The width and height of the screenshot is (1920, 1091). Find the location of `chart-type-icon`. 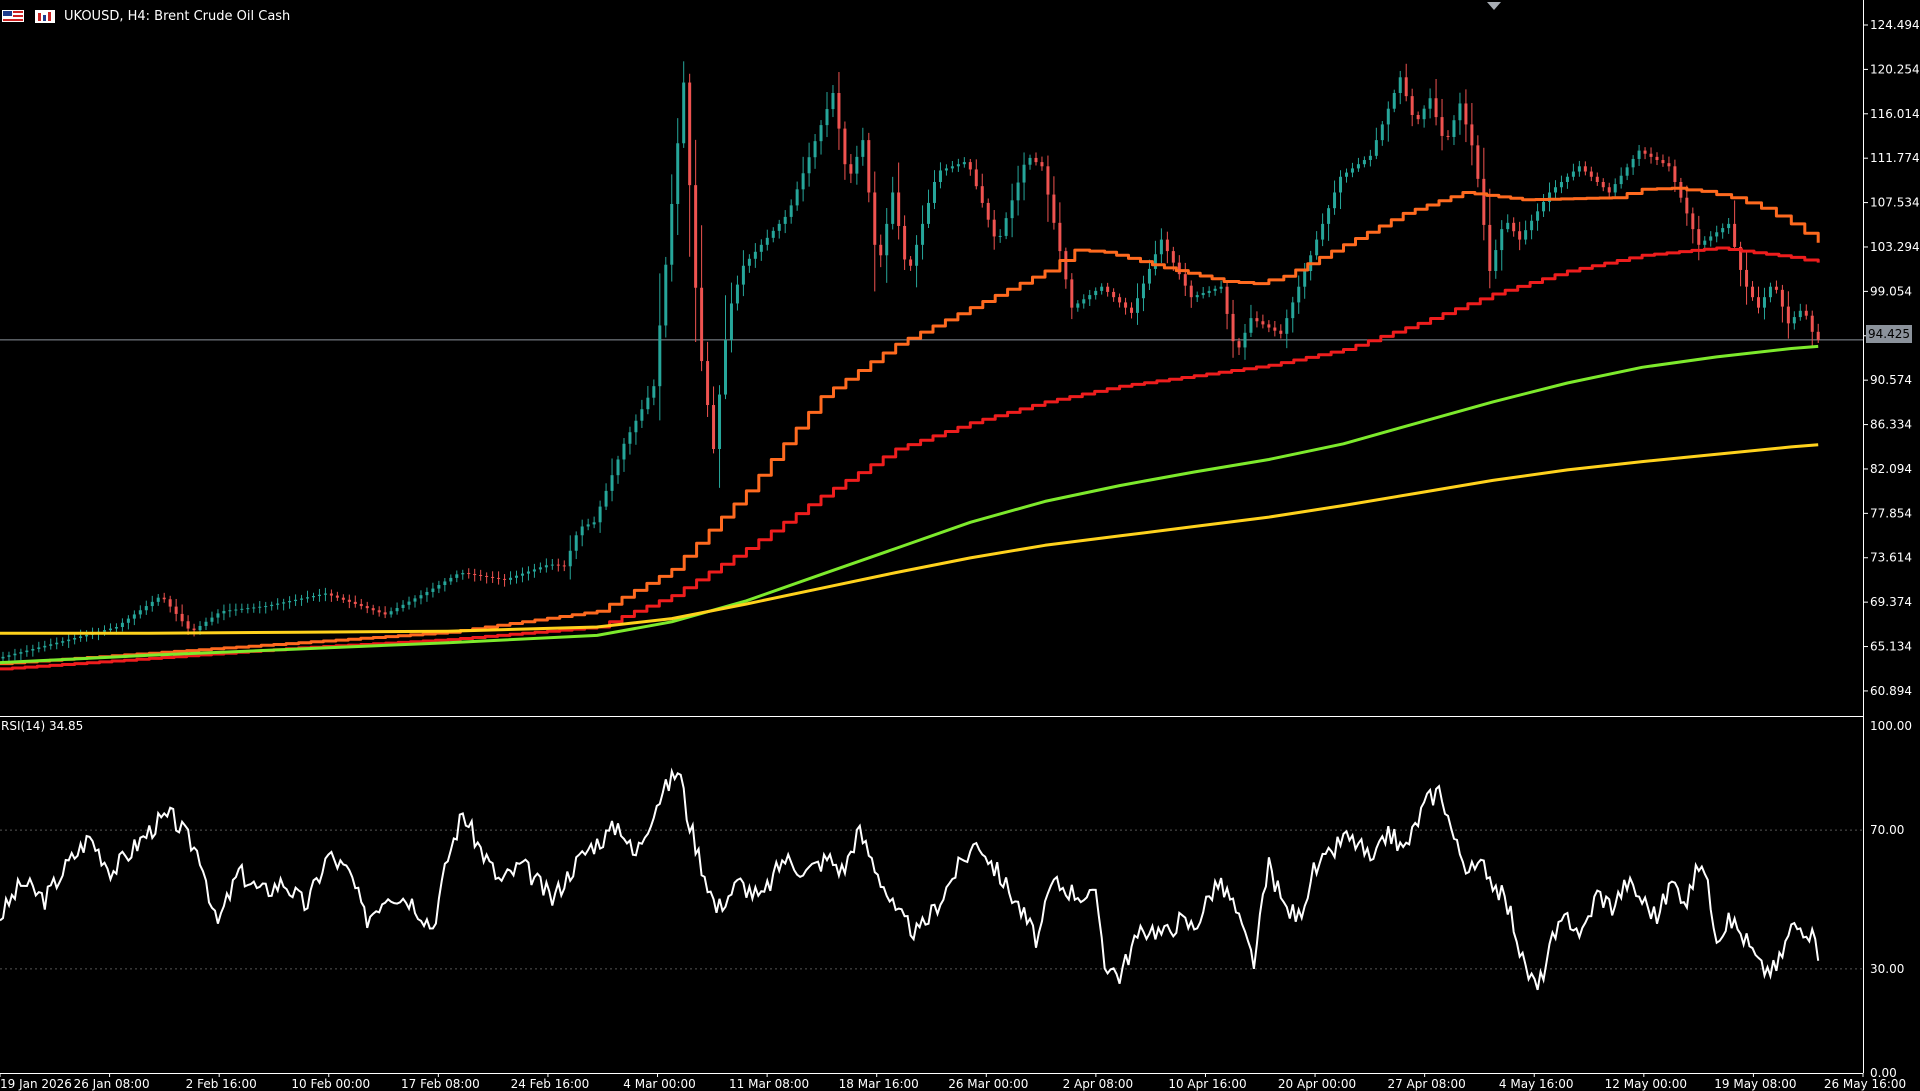

chart-type-icon is located at coordinates (45, 16).